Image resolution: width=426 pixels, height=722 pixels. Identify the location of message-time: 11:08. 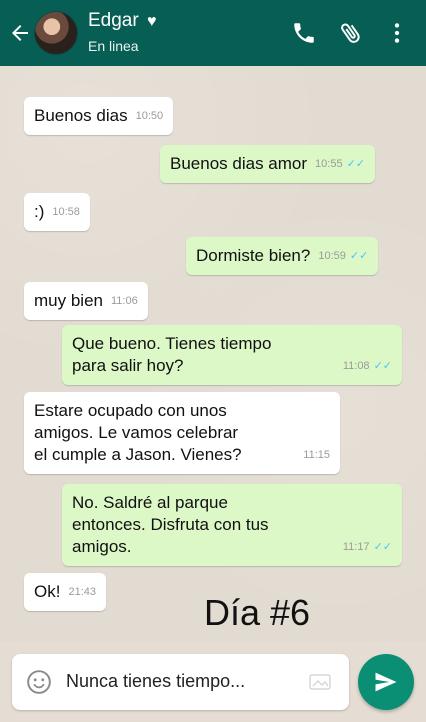
(356, 366).